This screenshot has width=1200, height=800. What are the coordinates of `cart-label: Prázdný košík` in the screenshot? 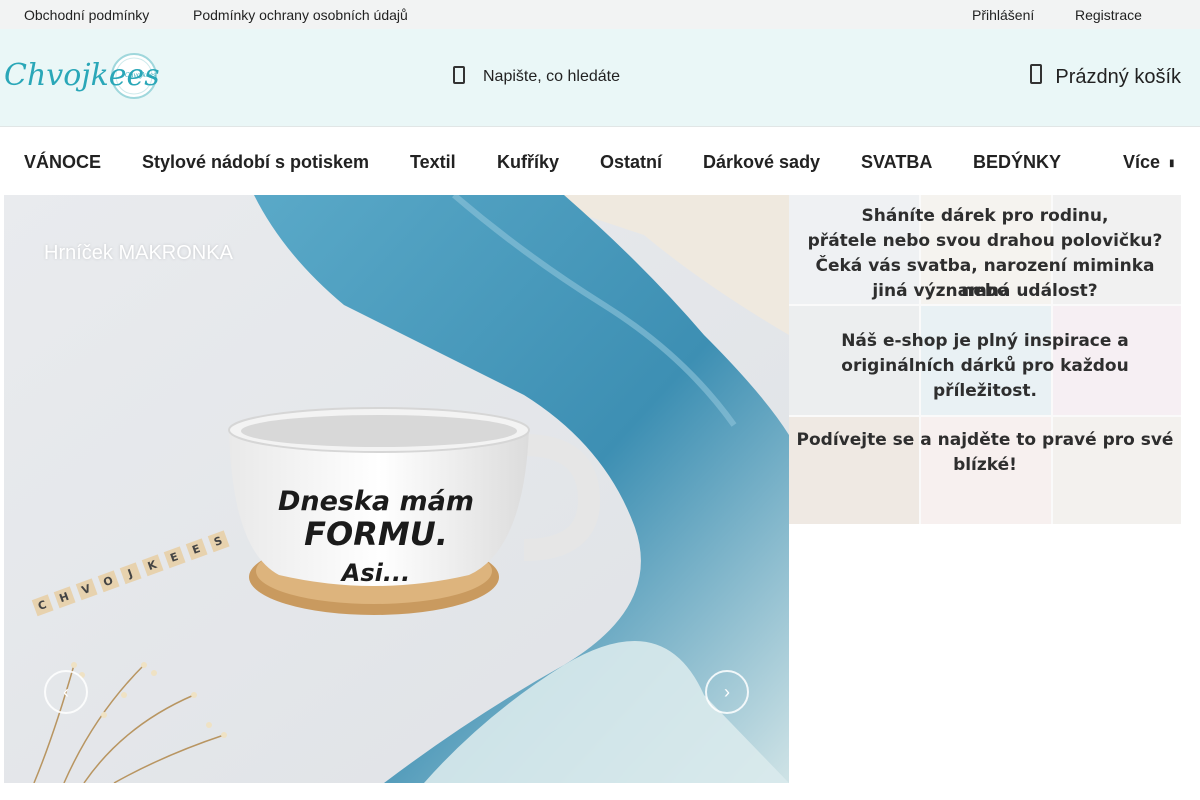 It's located at (1118, 76).